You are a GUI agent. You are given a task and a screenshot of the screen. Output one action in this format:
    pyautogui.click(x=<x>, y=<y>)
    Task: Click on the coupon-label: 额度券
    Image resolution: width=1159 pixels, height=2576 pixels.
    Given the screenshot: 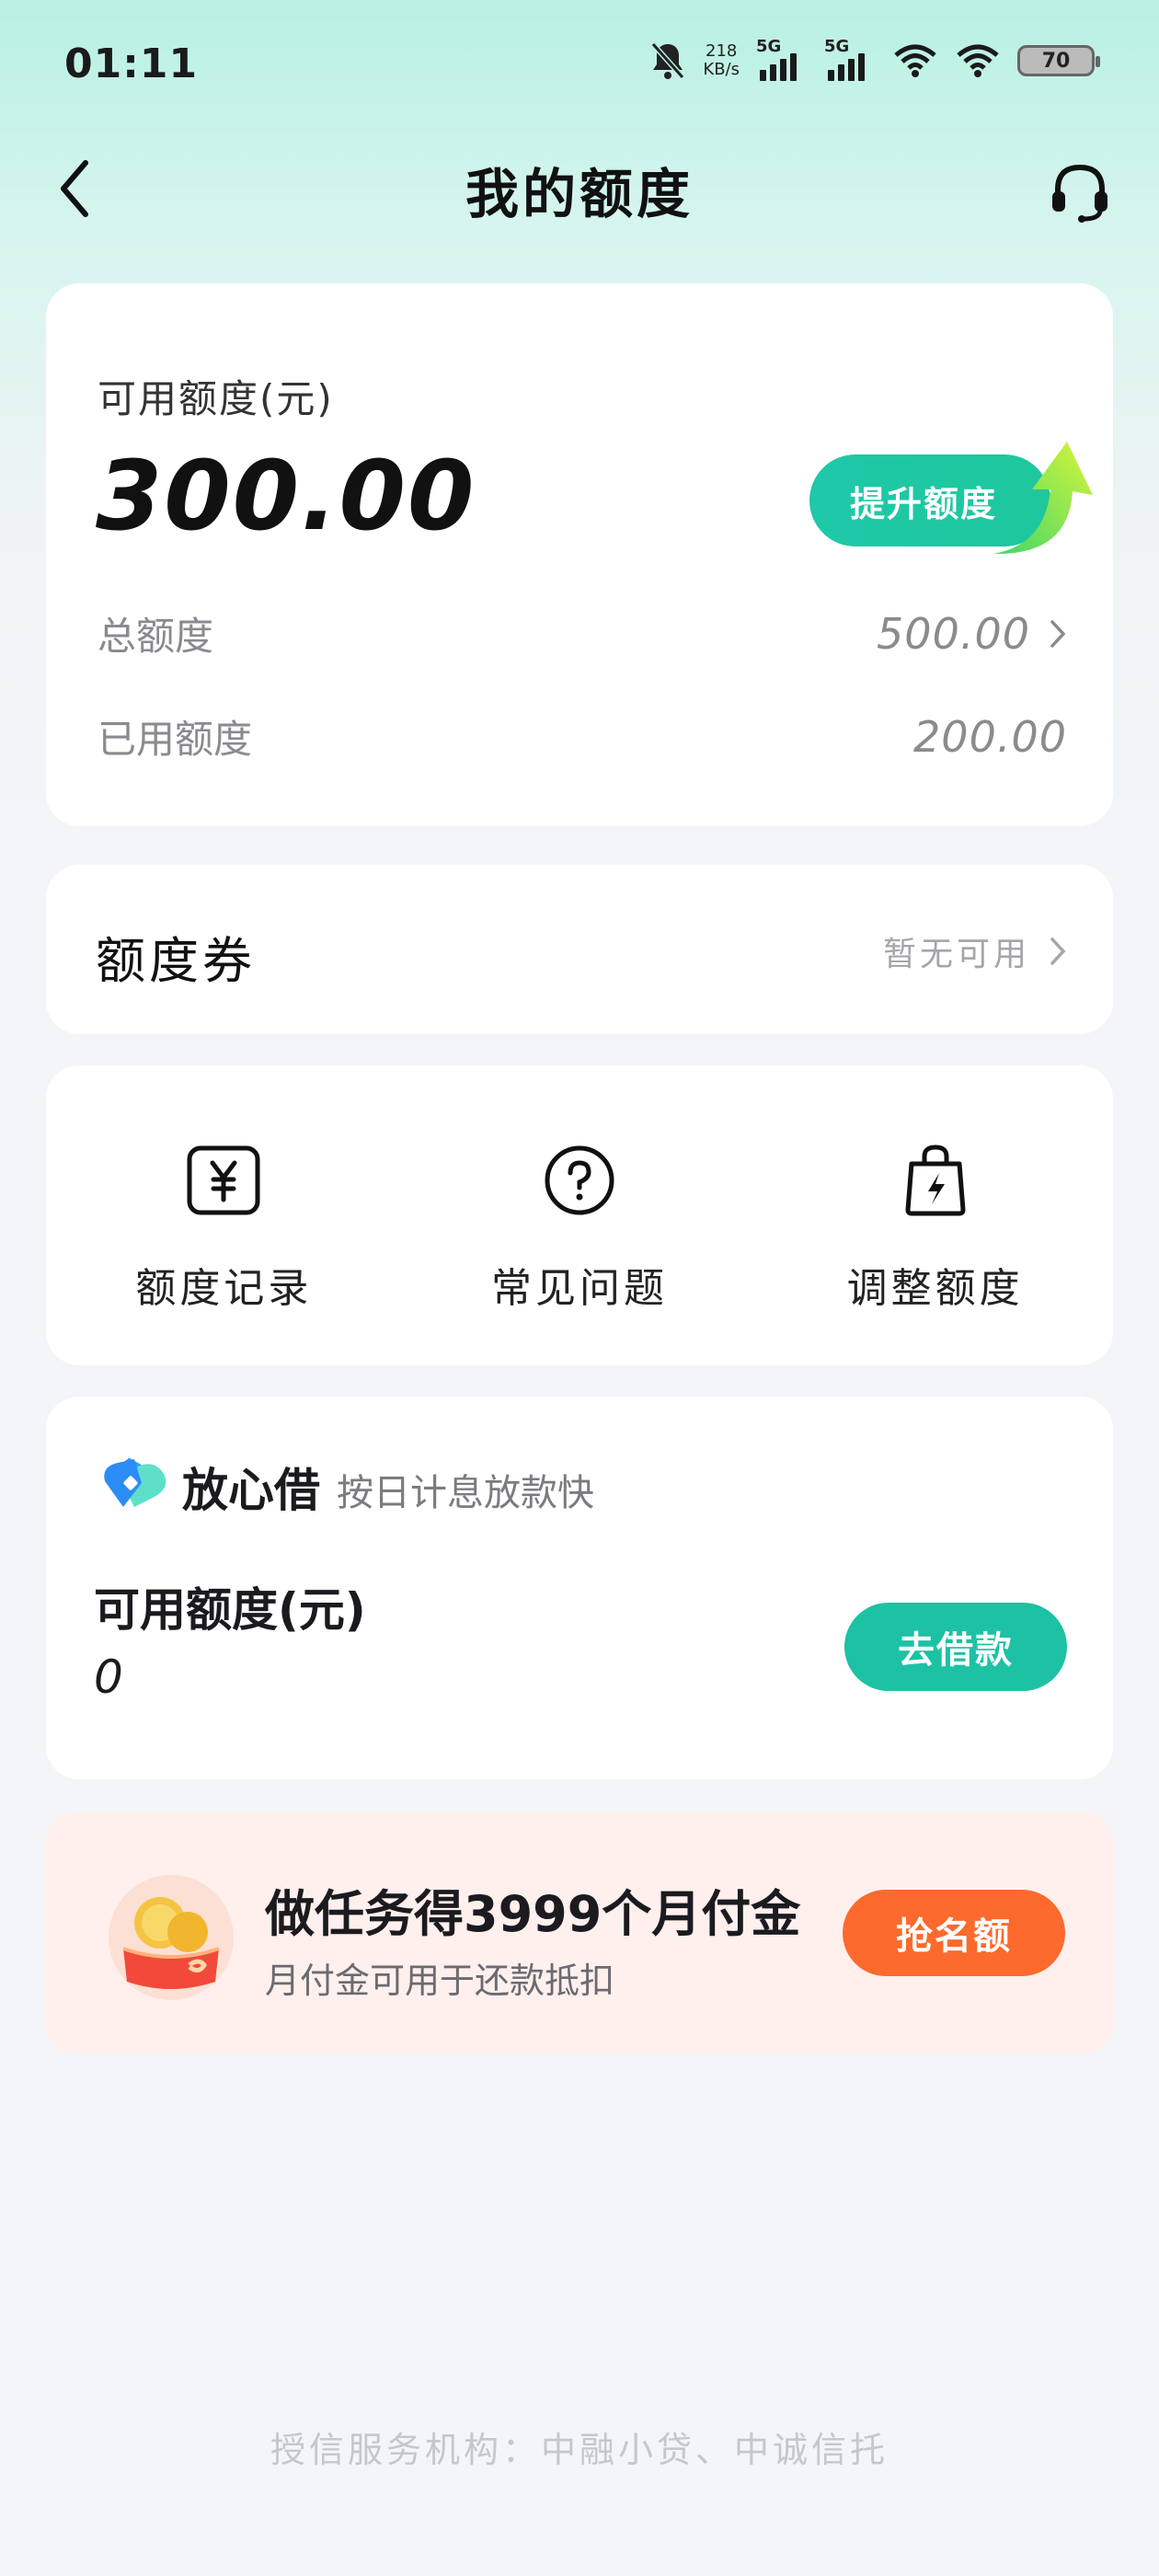 What is the action you would take?
    pyautogui.click(x=176, y=961)
    